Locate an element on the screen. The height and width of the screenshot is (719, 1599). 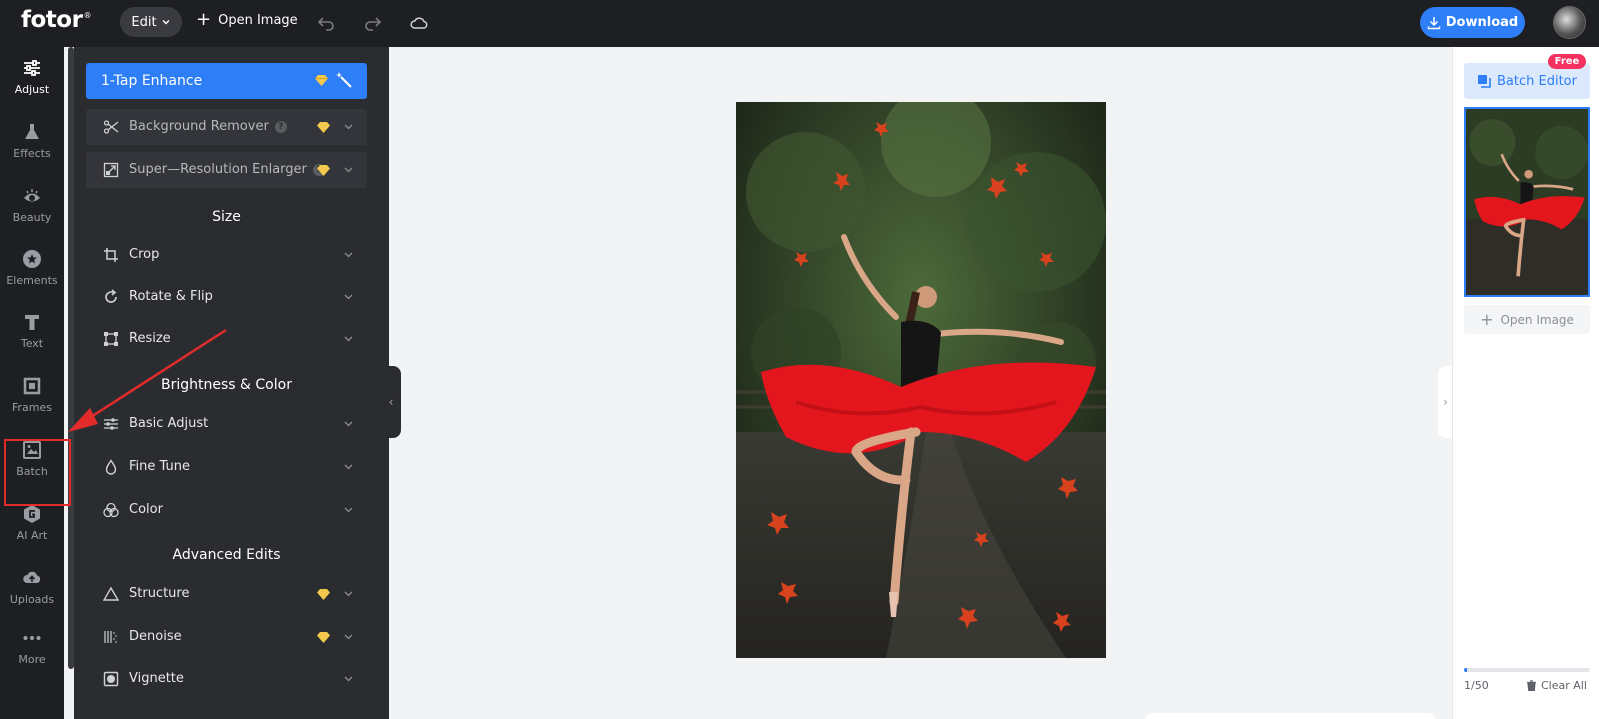
magic-wand-icon is located at coordinates (344, 80).